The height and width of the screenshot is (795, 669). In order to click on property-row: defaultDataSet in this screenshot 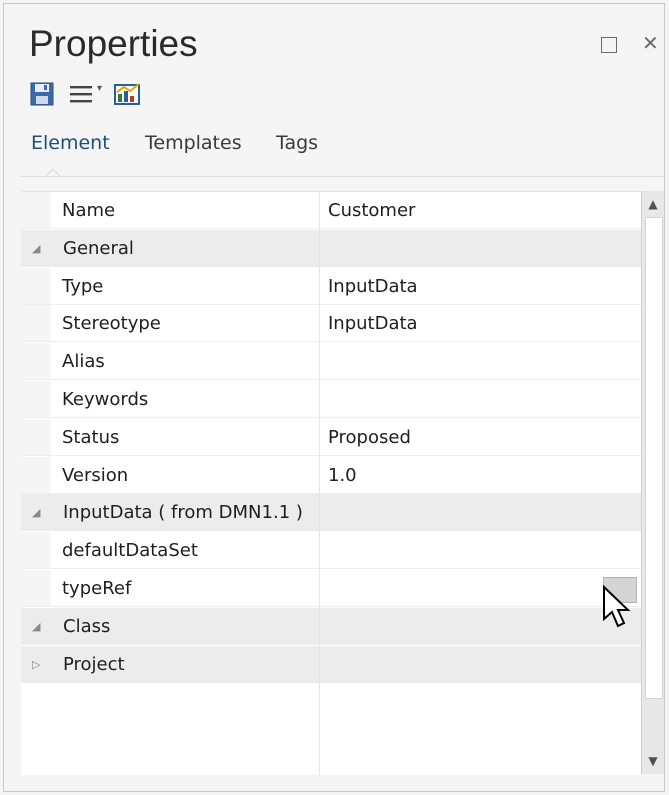, I will do `click(331, 551)`.